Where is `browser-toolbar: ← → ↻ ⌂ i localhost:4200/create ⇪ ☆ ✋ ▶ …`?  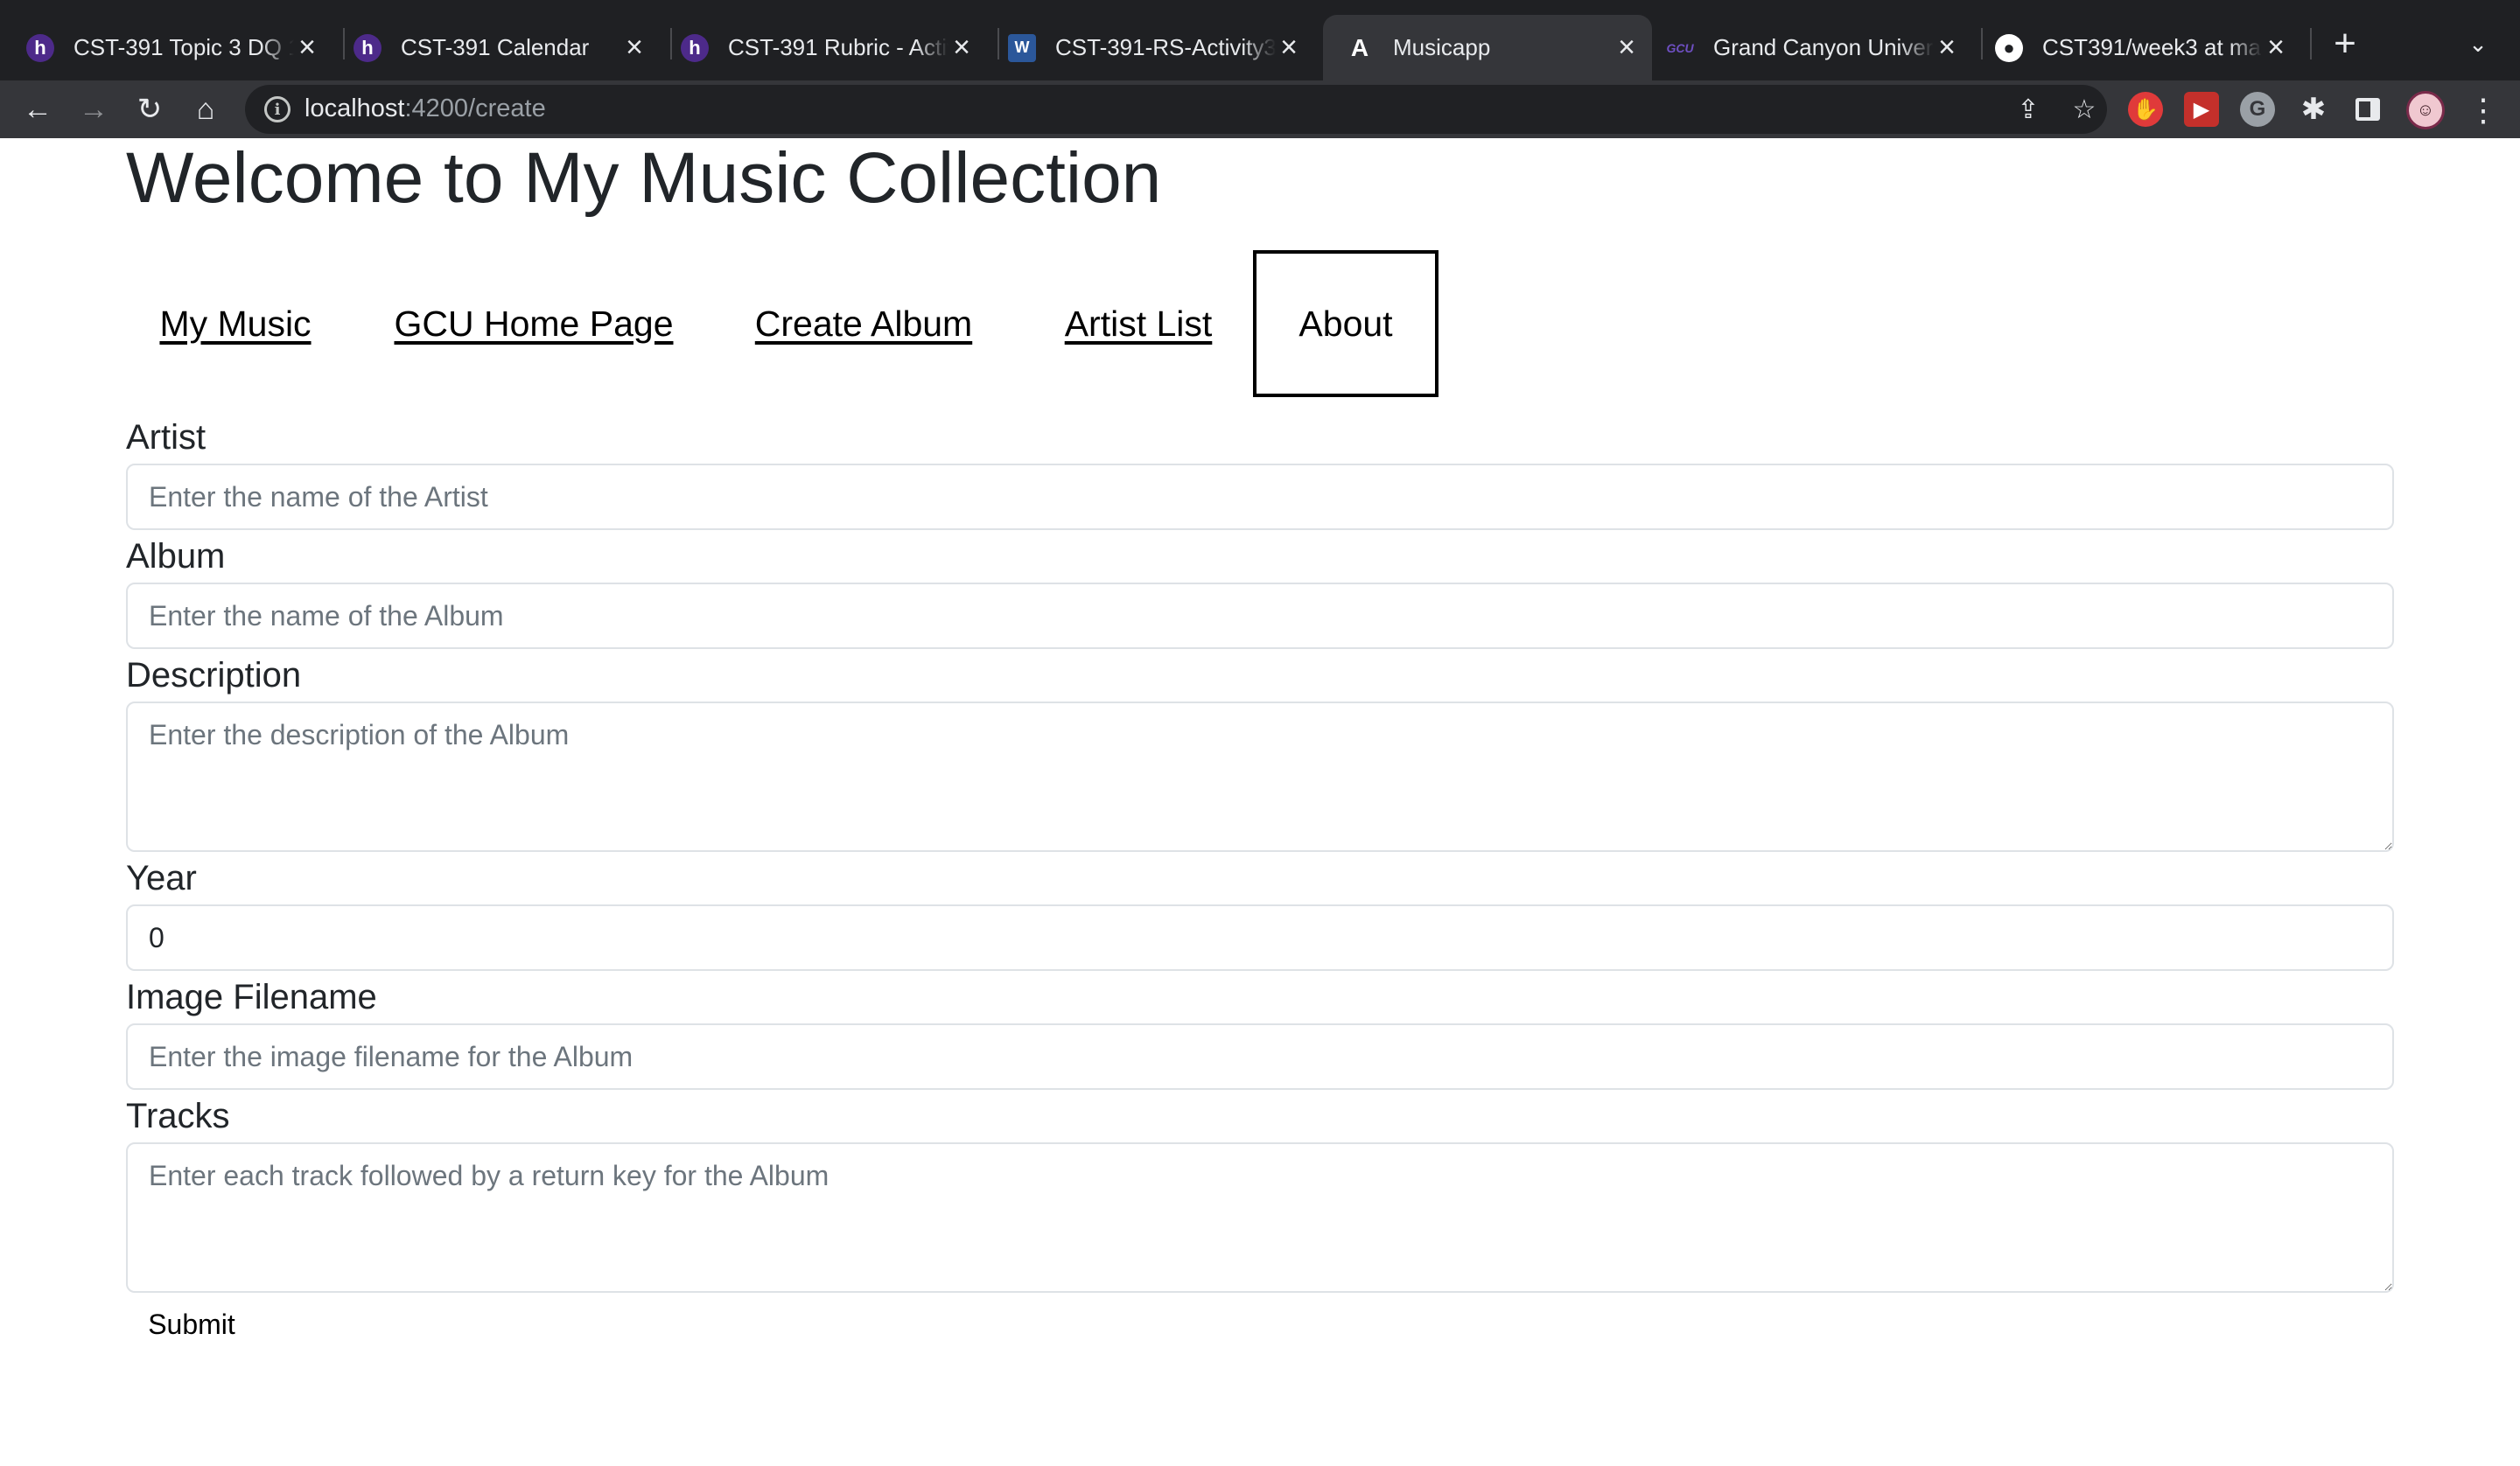
browser-toolbar: ← → ↻ ⌂ i localhost:4200/create ⇪ ☆ ✋ ▶ … is located at coordinates (1260, 109).